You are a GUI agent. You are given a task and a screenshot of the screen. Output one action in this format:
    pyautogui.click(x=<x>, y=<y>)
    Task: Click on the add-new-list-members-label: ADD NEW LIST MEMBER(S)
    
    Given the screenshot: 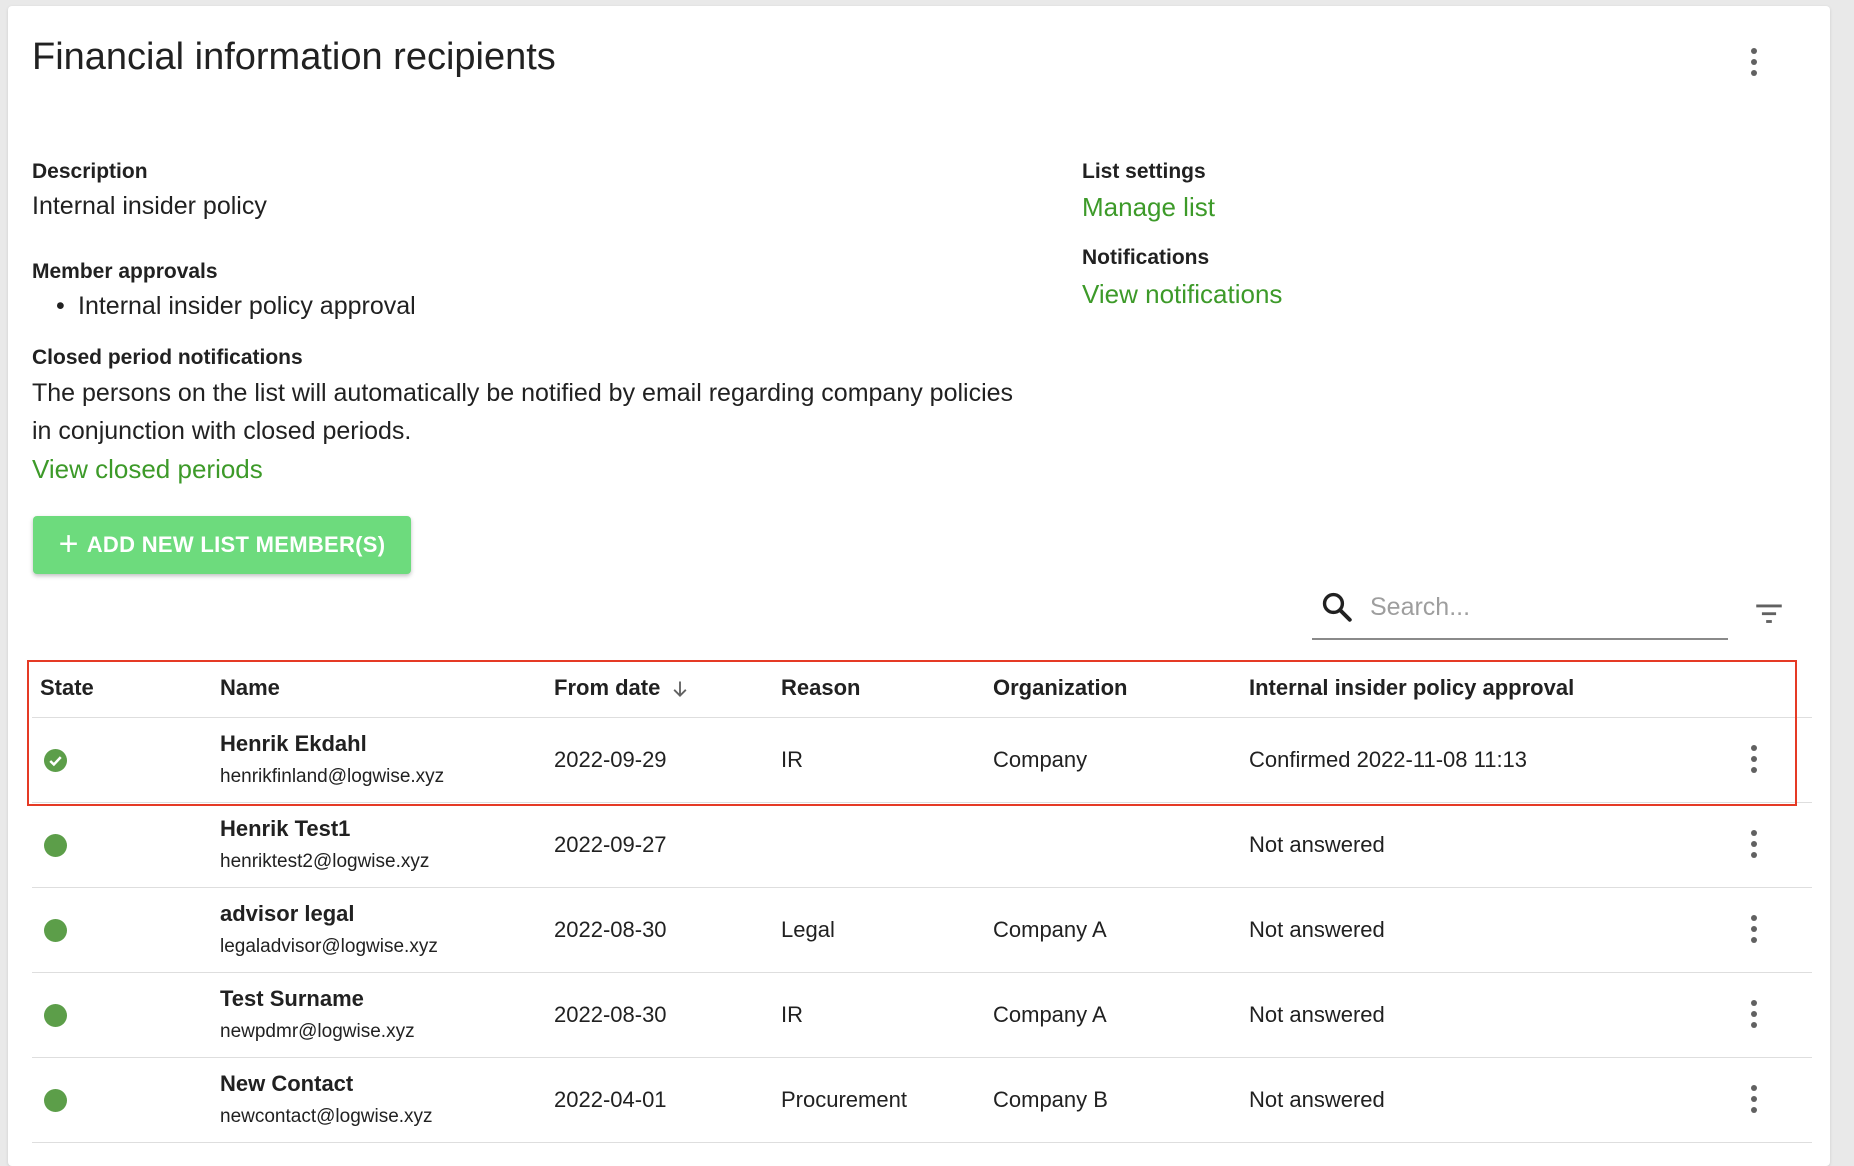 What is the action you would take?
    pyautogui.click(x=236, y=544)
    